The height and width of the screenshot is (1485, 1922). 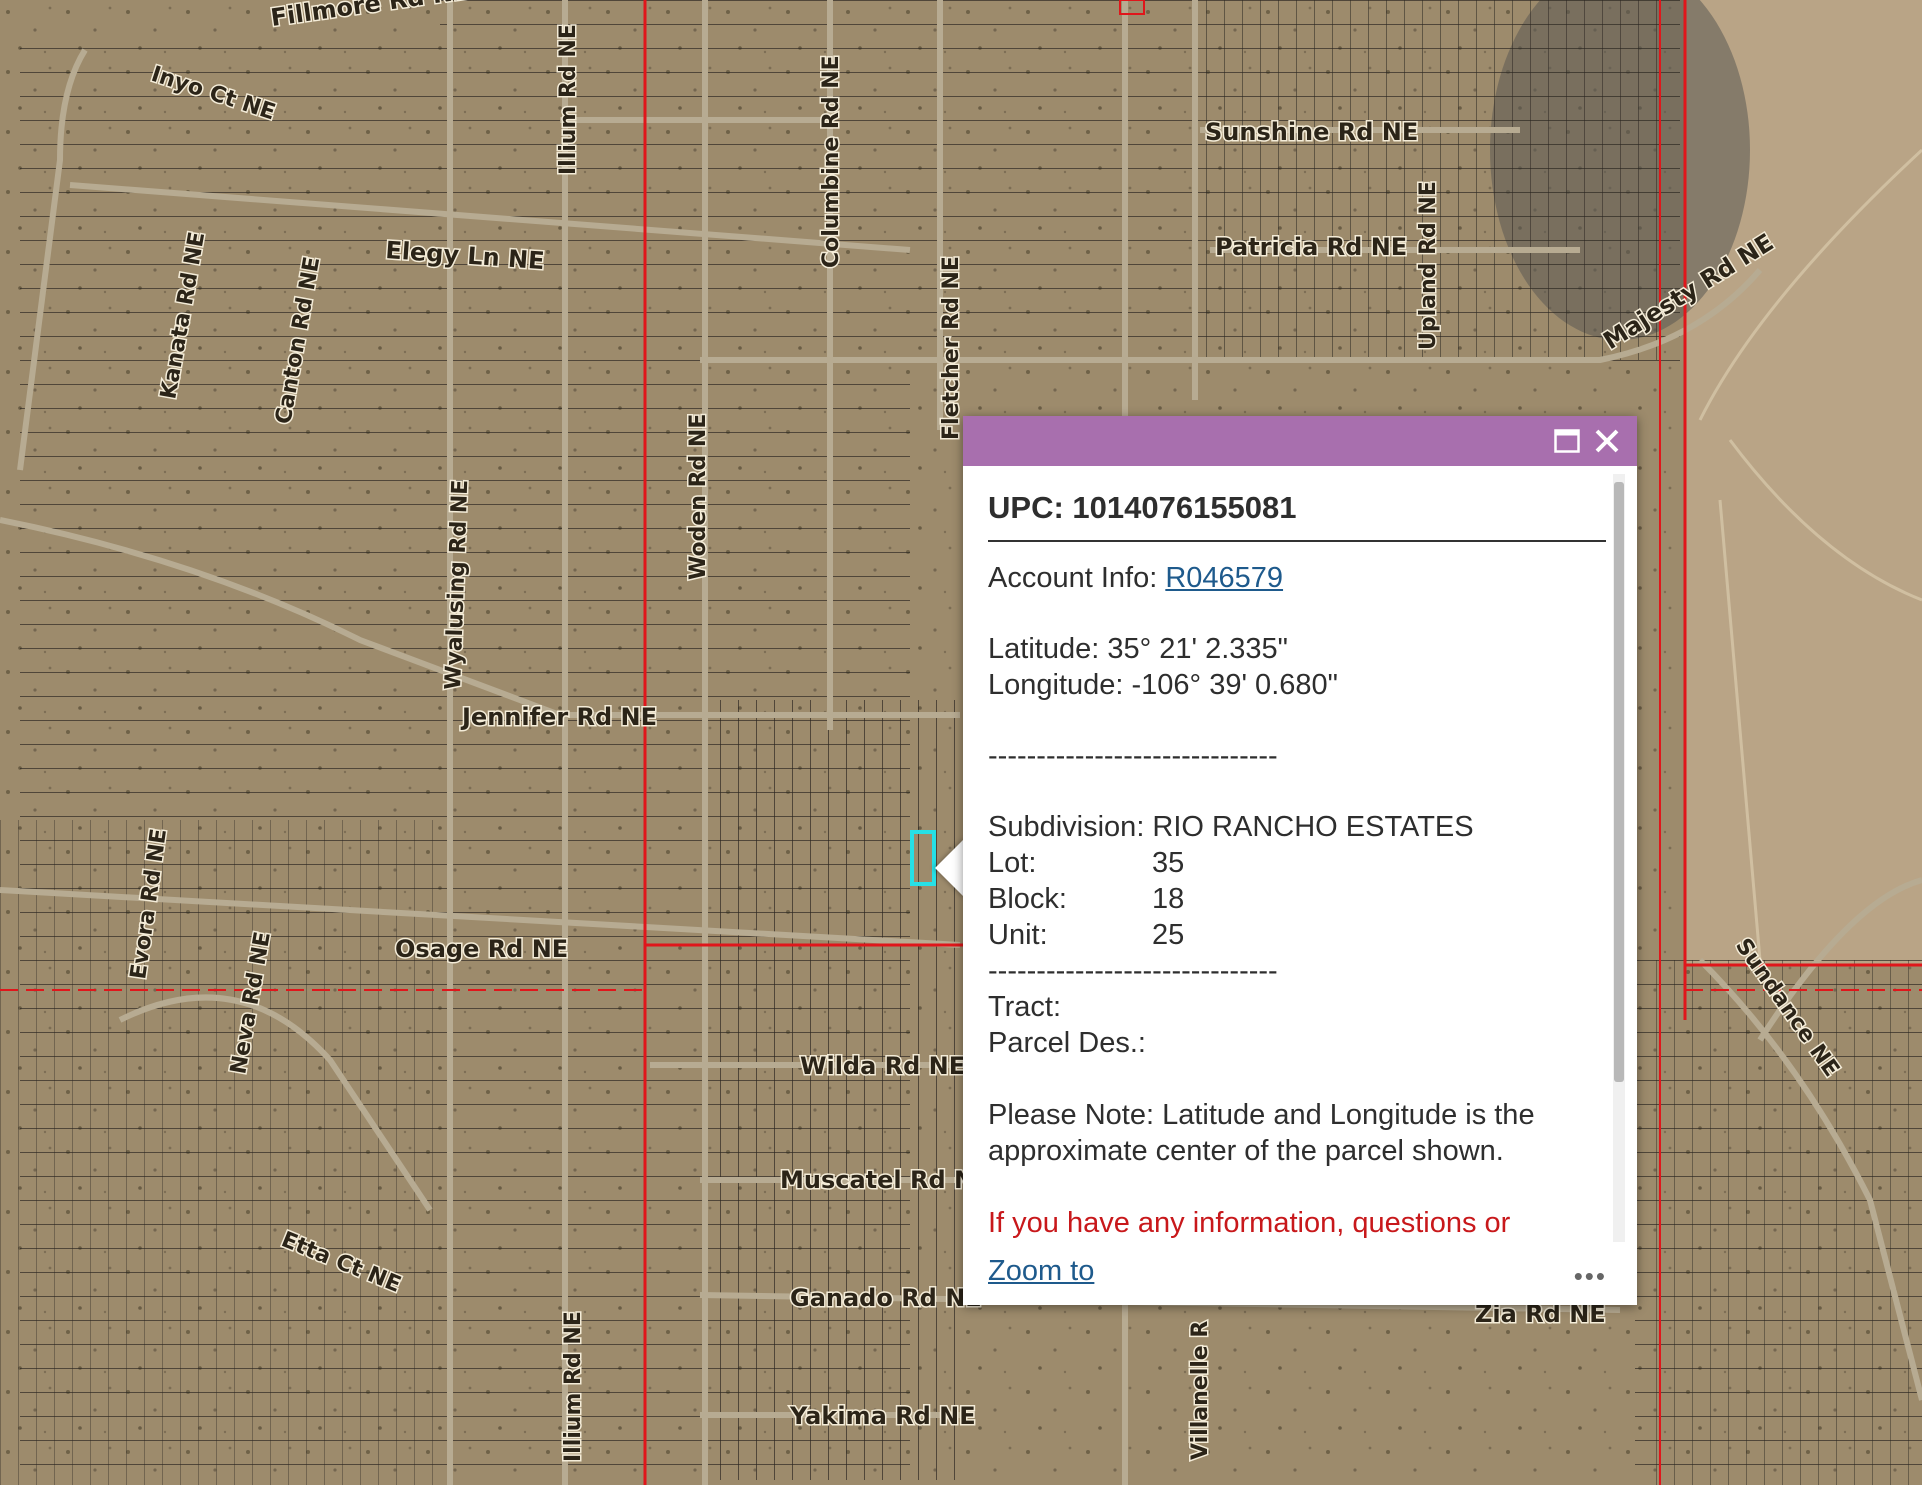 What do you see at coordinates (1163, 685) in the screenshot?
I see `longitude: Longitude: -106° 39' 0.680"` at bounding box center [1163, 685].